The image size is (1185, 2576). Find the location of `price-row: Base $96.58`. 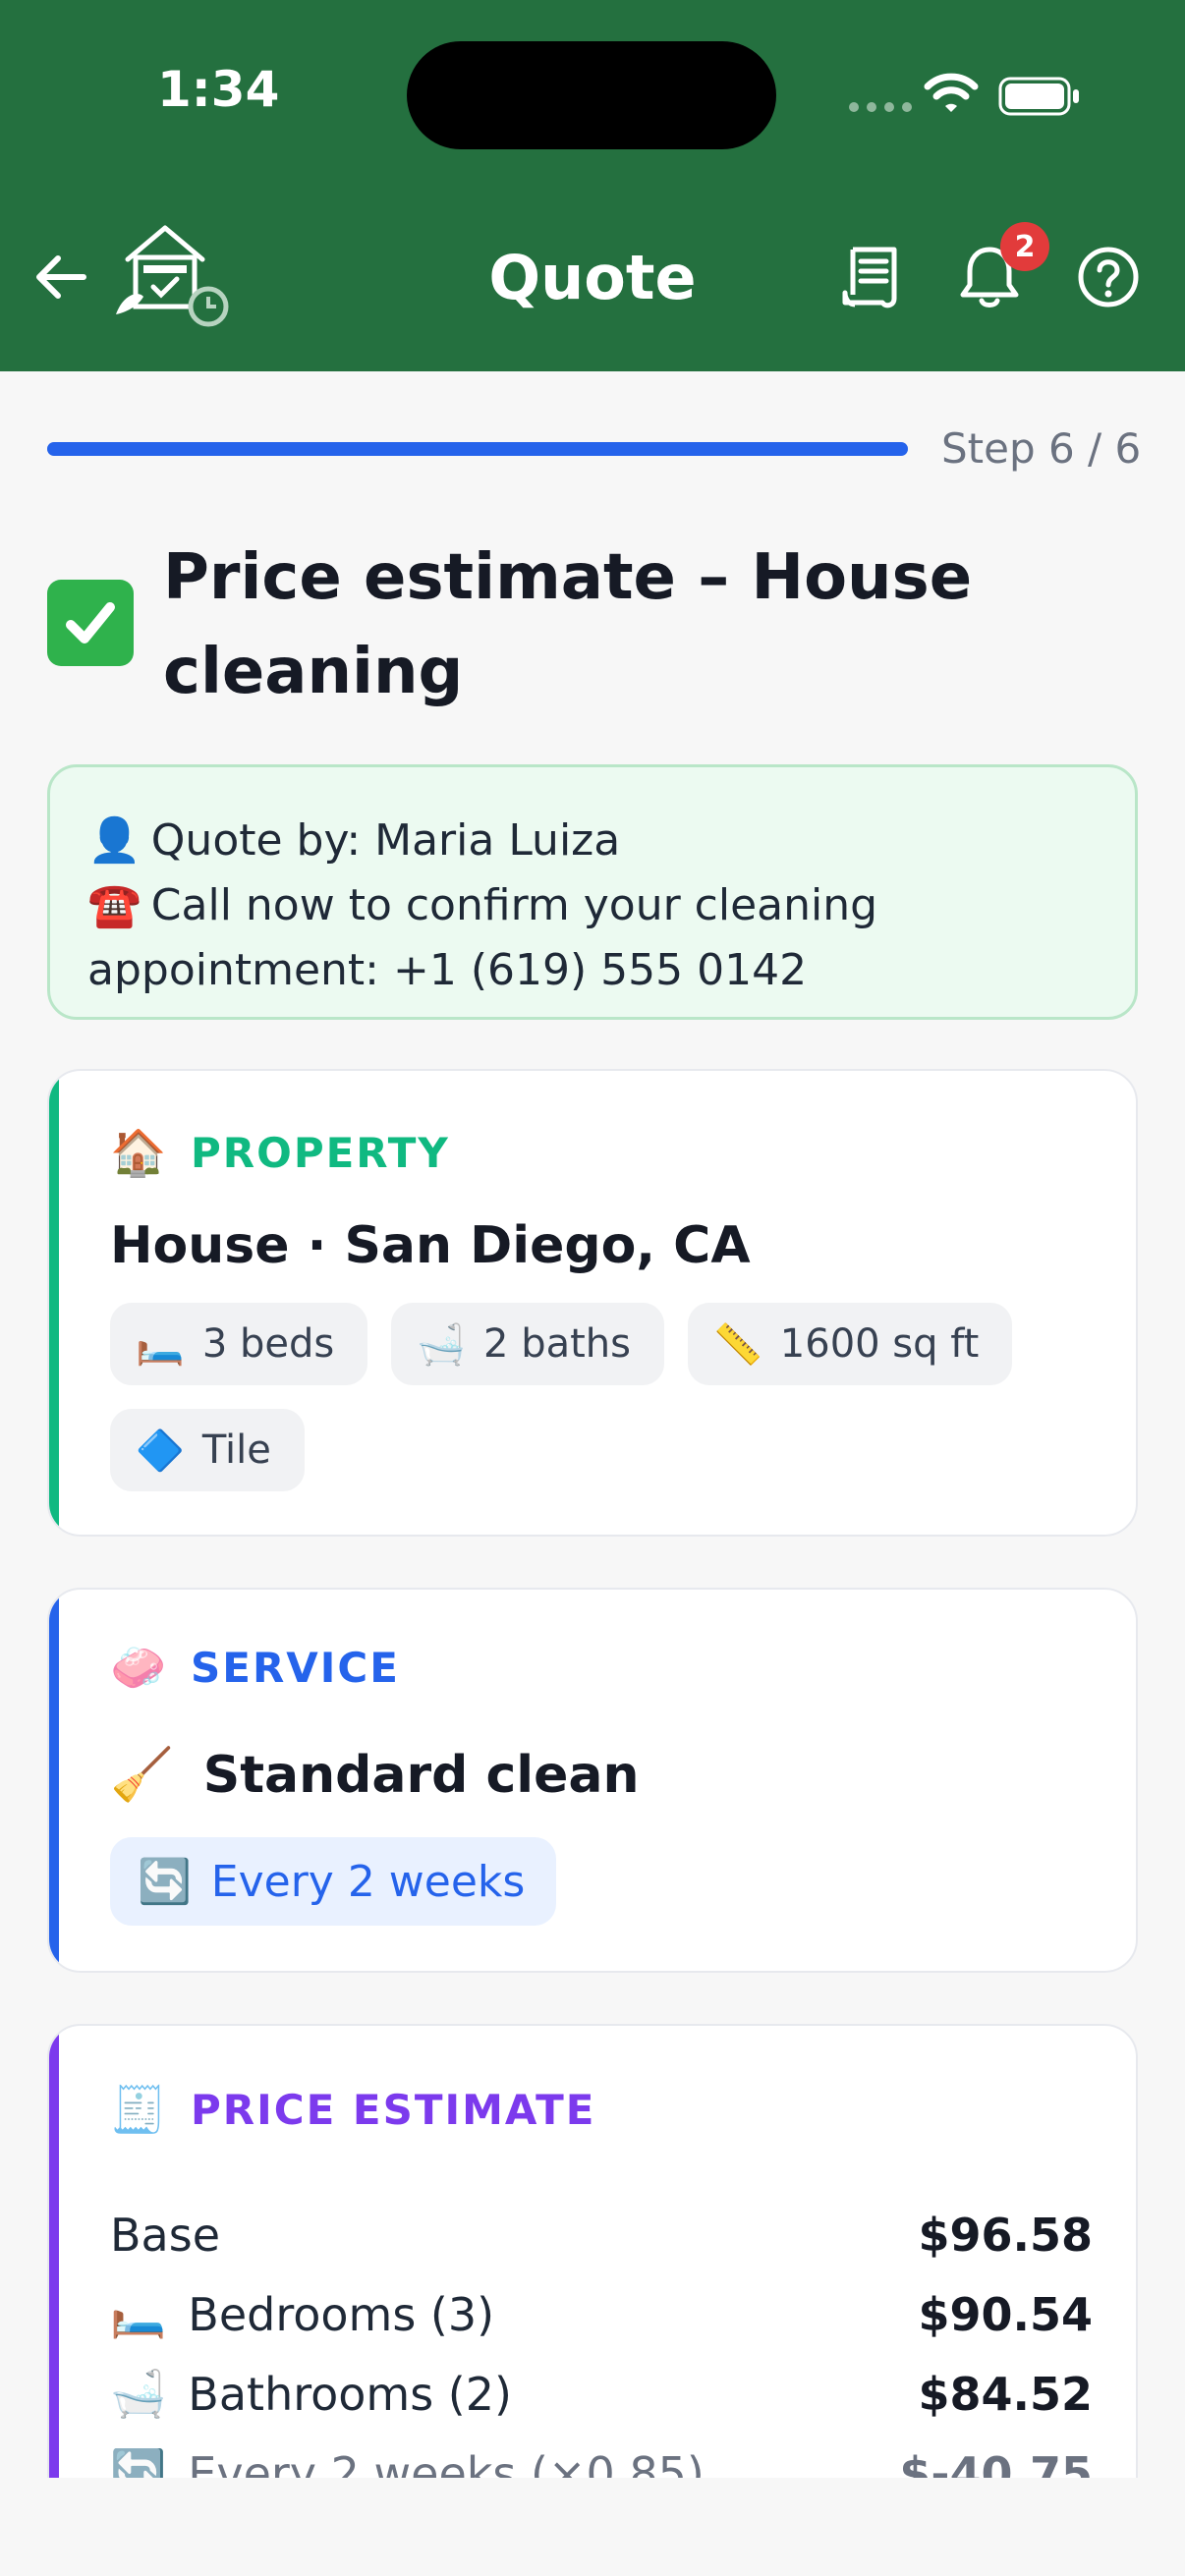

price-row: Base $96.58 is located at coordinates (602, 2234).